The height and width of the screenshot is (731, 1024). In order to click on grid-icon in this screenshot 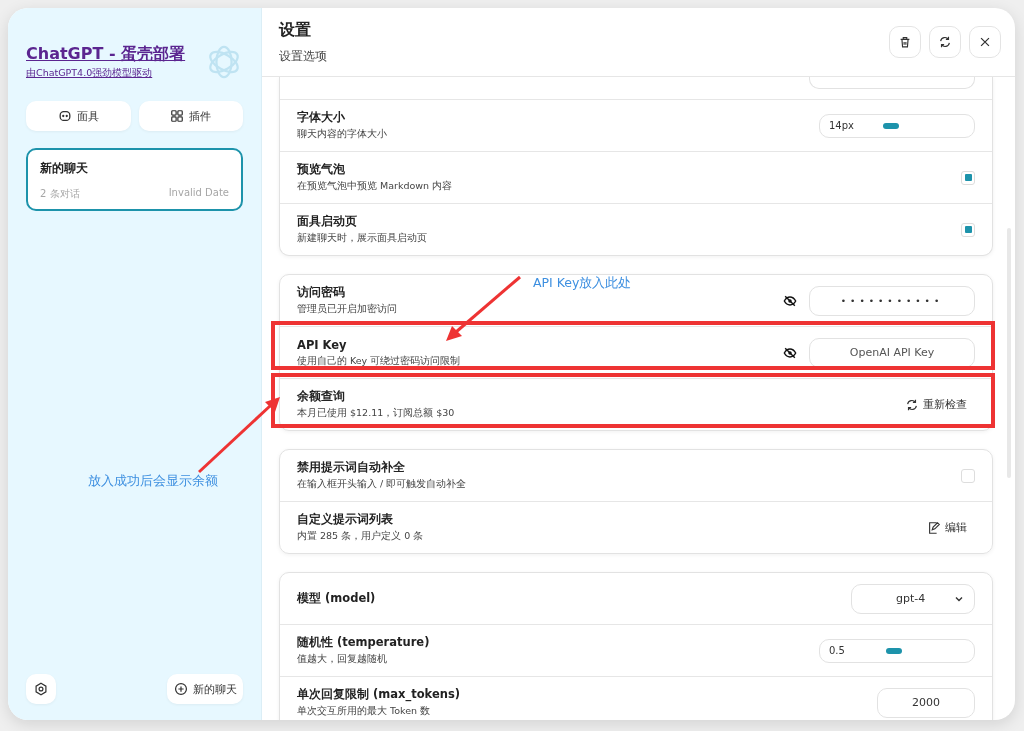, I will do `click(177, 116)`.